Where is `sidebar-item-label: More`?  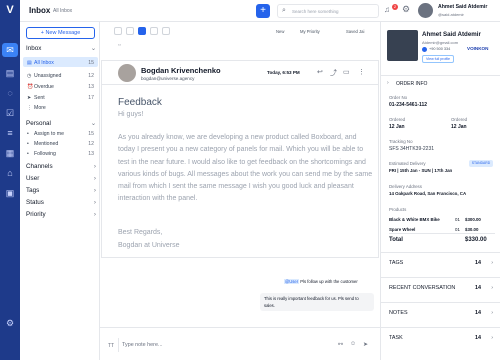 sidebar-item-label: More is located at coordinates (40, 108).